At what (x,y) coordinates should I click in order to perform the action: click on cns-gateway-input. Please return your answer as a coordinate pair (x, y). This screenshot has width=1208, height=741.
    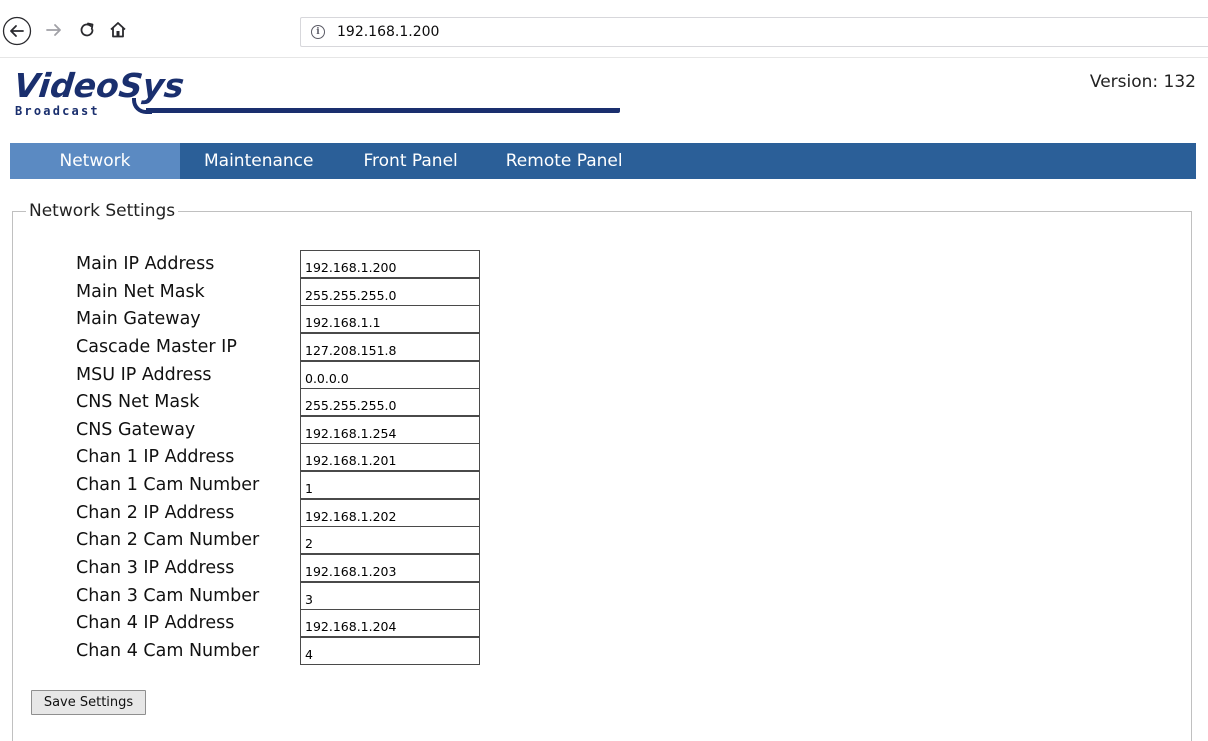
    Looking at the image, I should click on (390, 429).